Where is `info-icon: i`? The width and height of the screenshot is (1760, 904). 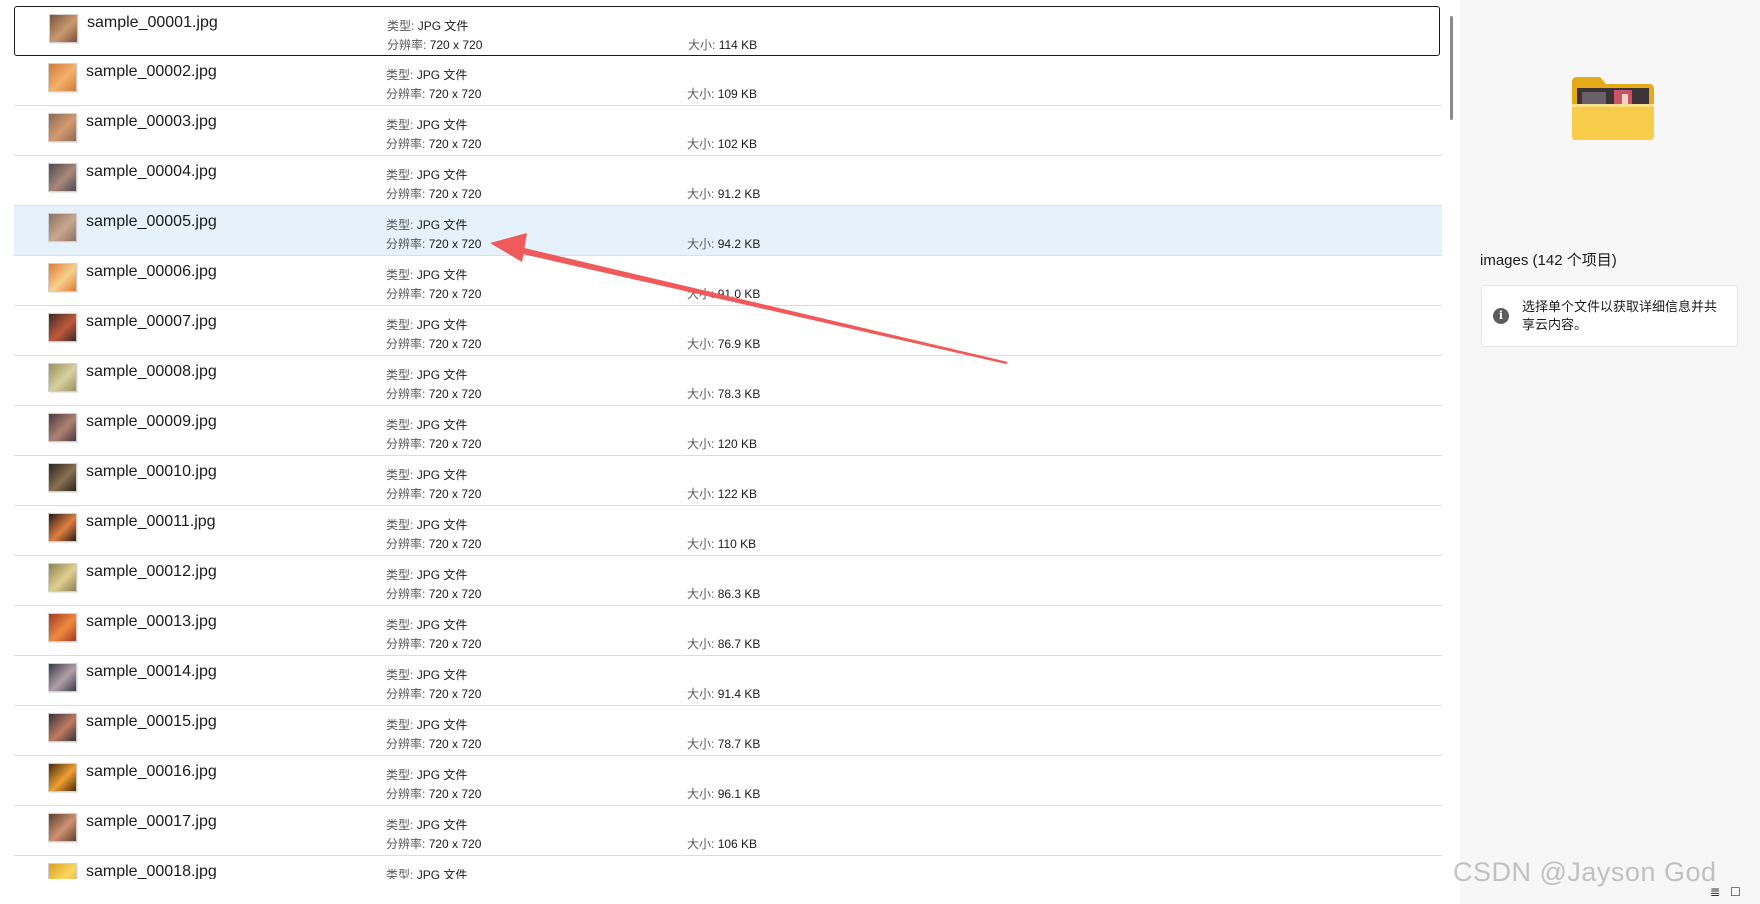 info-icon: i is located at coordinates (1501, 316).